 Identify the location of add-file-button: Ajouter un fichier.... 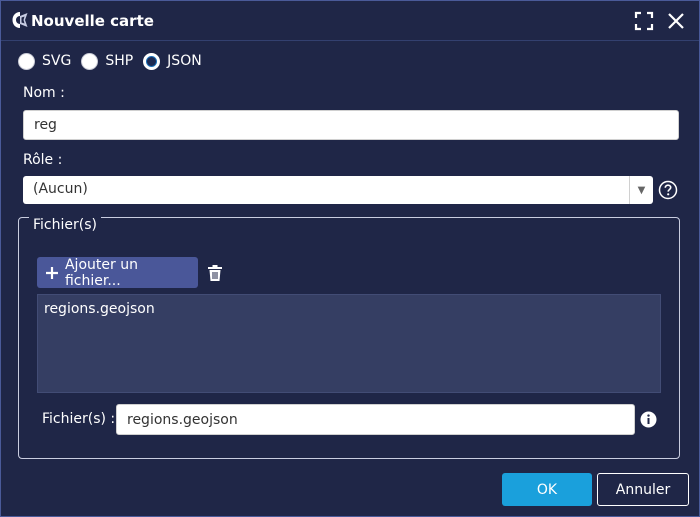
(117, 272).